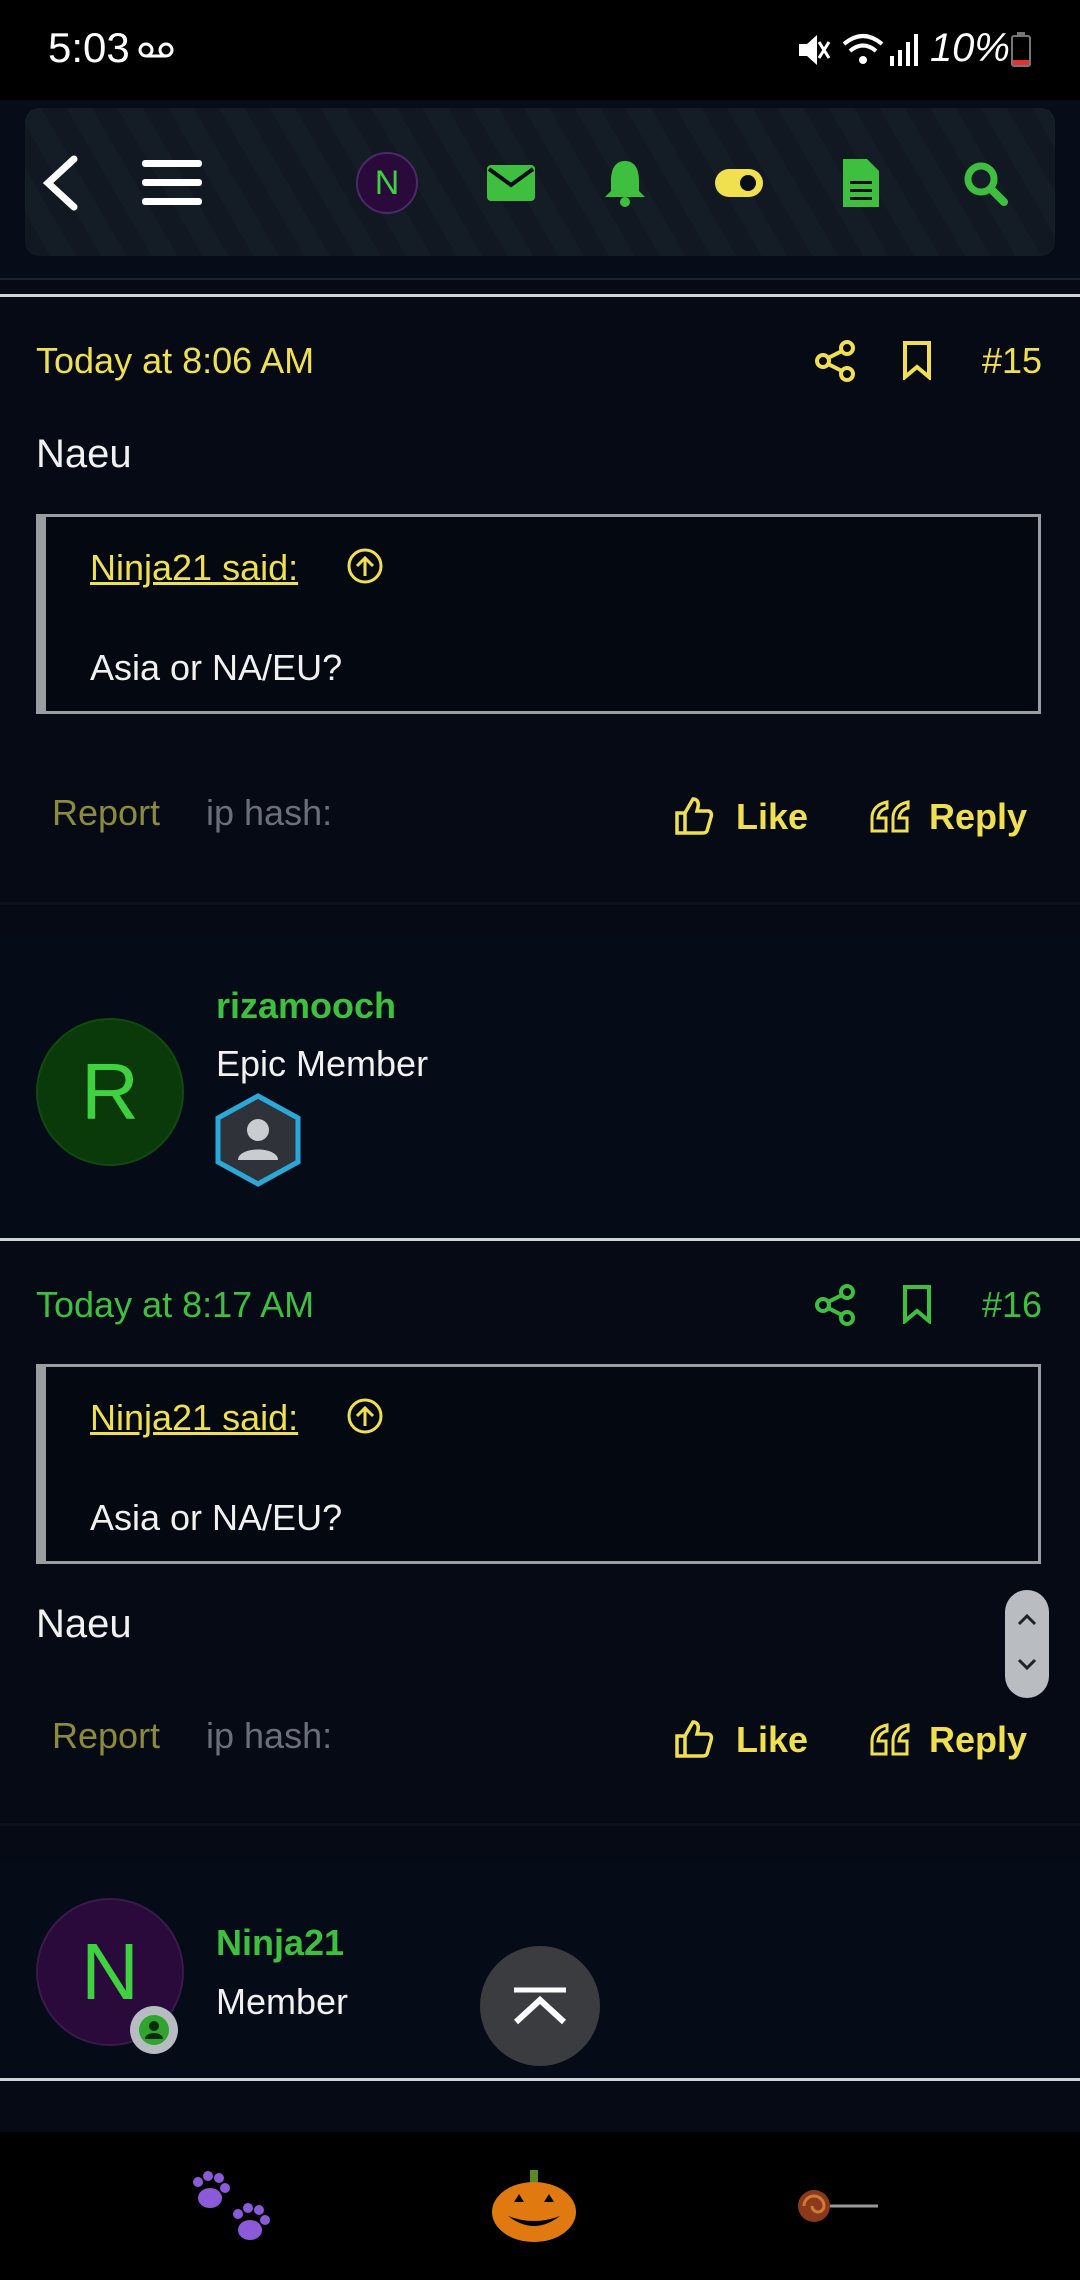 The width and height of the screenshot is (1080, 2280). Describe the element at coordinates (154, 2030) in the screenshot. I see `online-status-icon` at that location.